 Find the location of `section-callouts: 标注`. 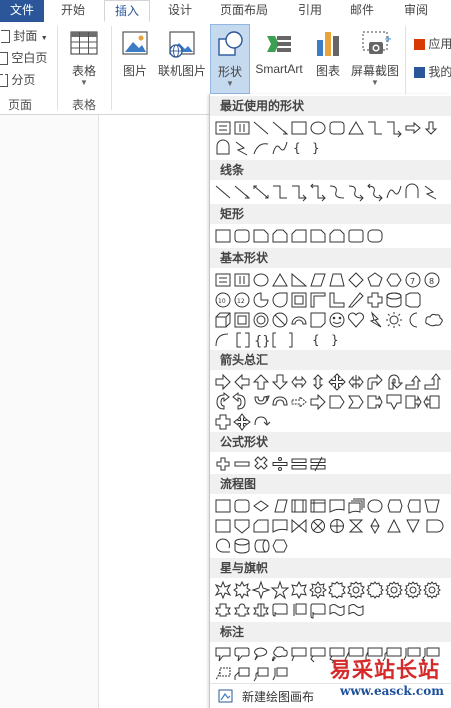

section-callouts: 标注 is located at coordinates (330, 632).